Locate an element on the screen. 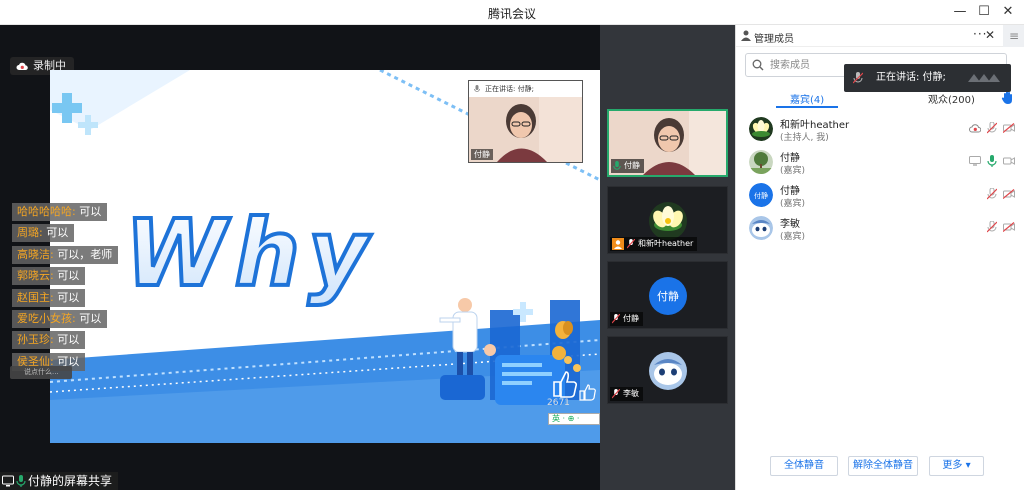 The width and height of the screenshot is (1024, 490). clap-icon is located at coordinates (564, 330).